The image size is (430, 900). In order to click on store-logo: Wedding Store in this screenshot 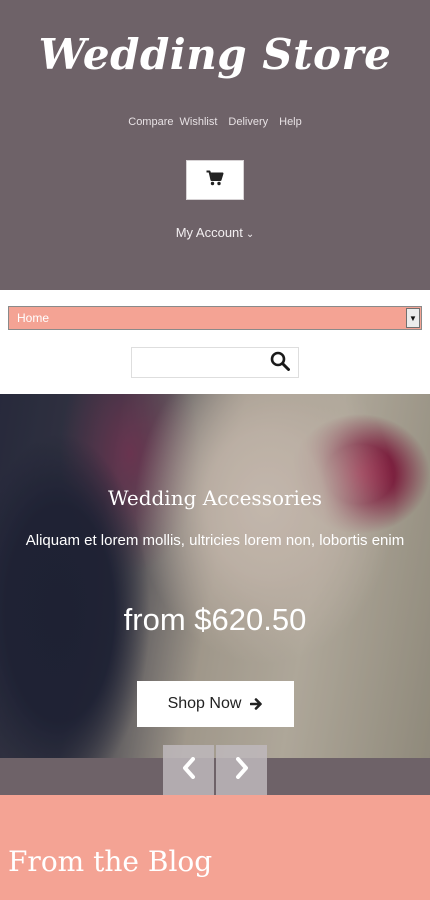, I will do `click(215, 54)`.